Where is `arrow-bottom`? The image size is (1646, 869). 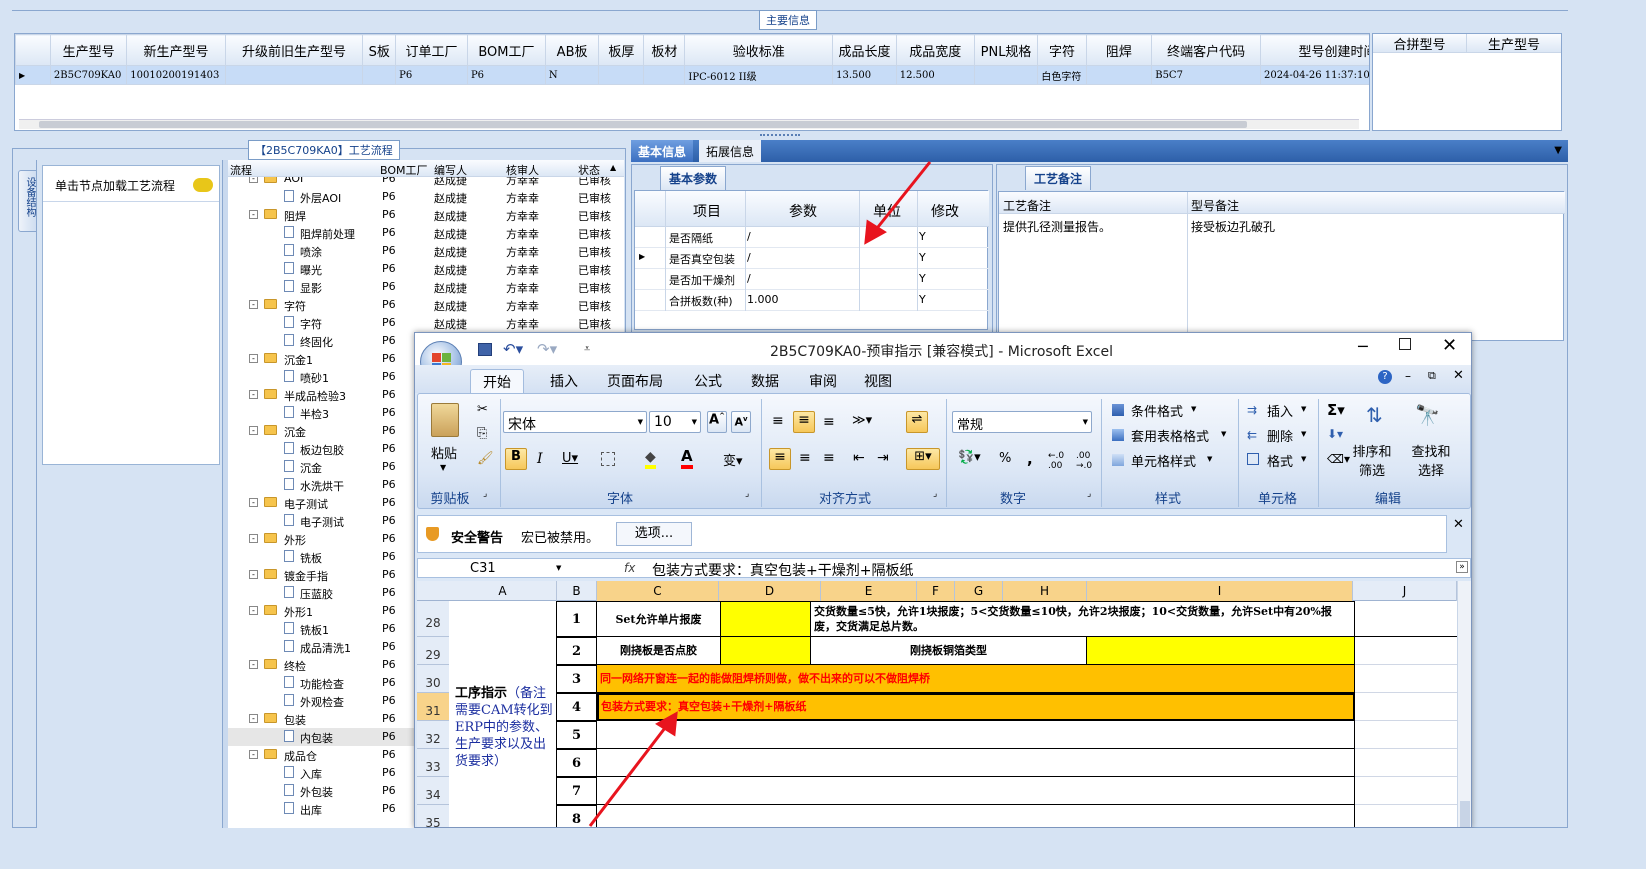 arrow-bottom is located at coordinates (633, 769).